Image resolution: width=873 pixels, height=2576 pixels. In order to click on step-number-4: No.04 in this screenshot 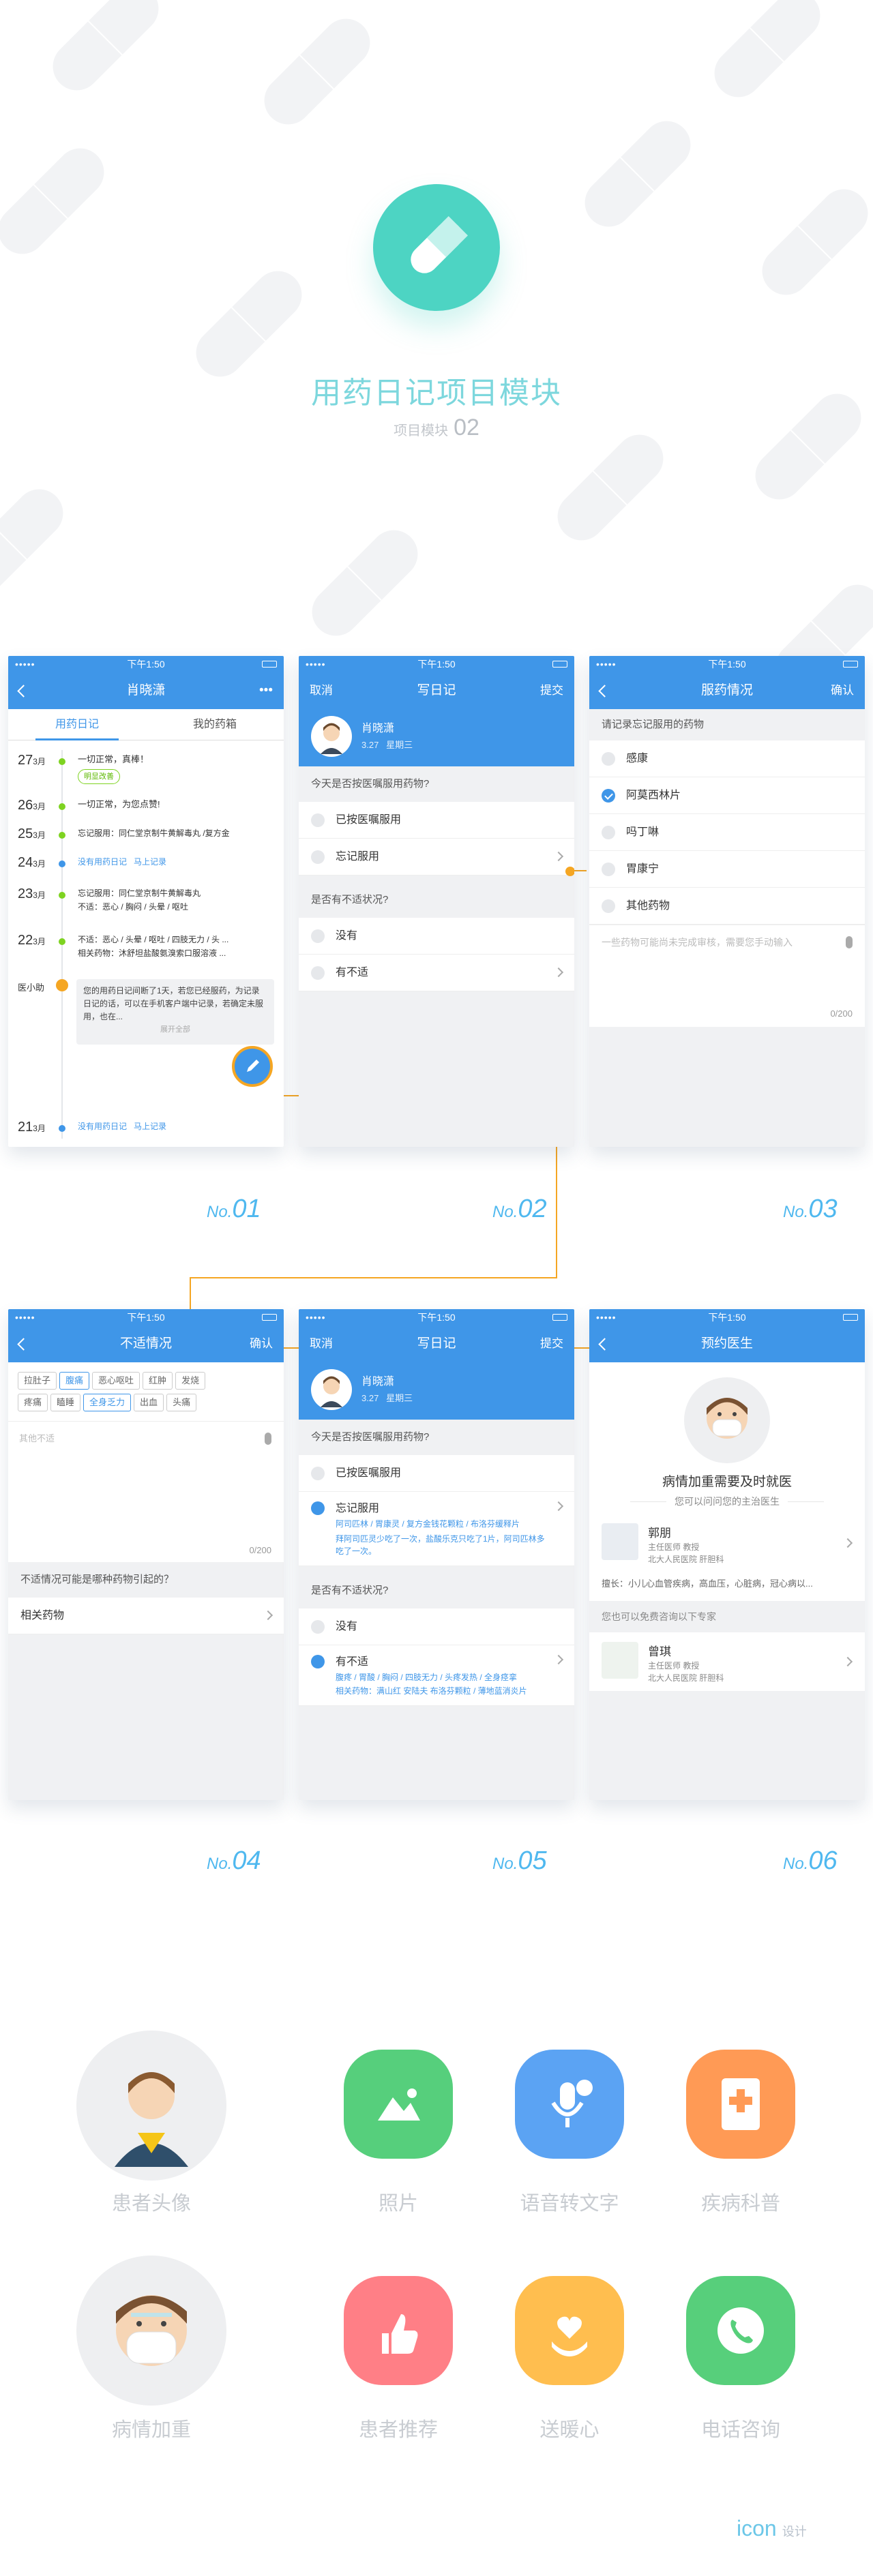, I will do `click(234, 1860)`.